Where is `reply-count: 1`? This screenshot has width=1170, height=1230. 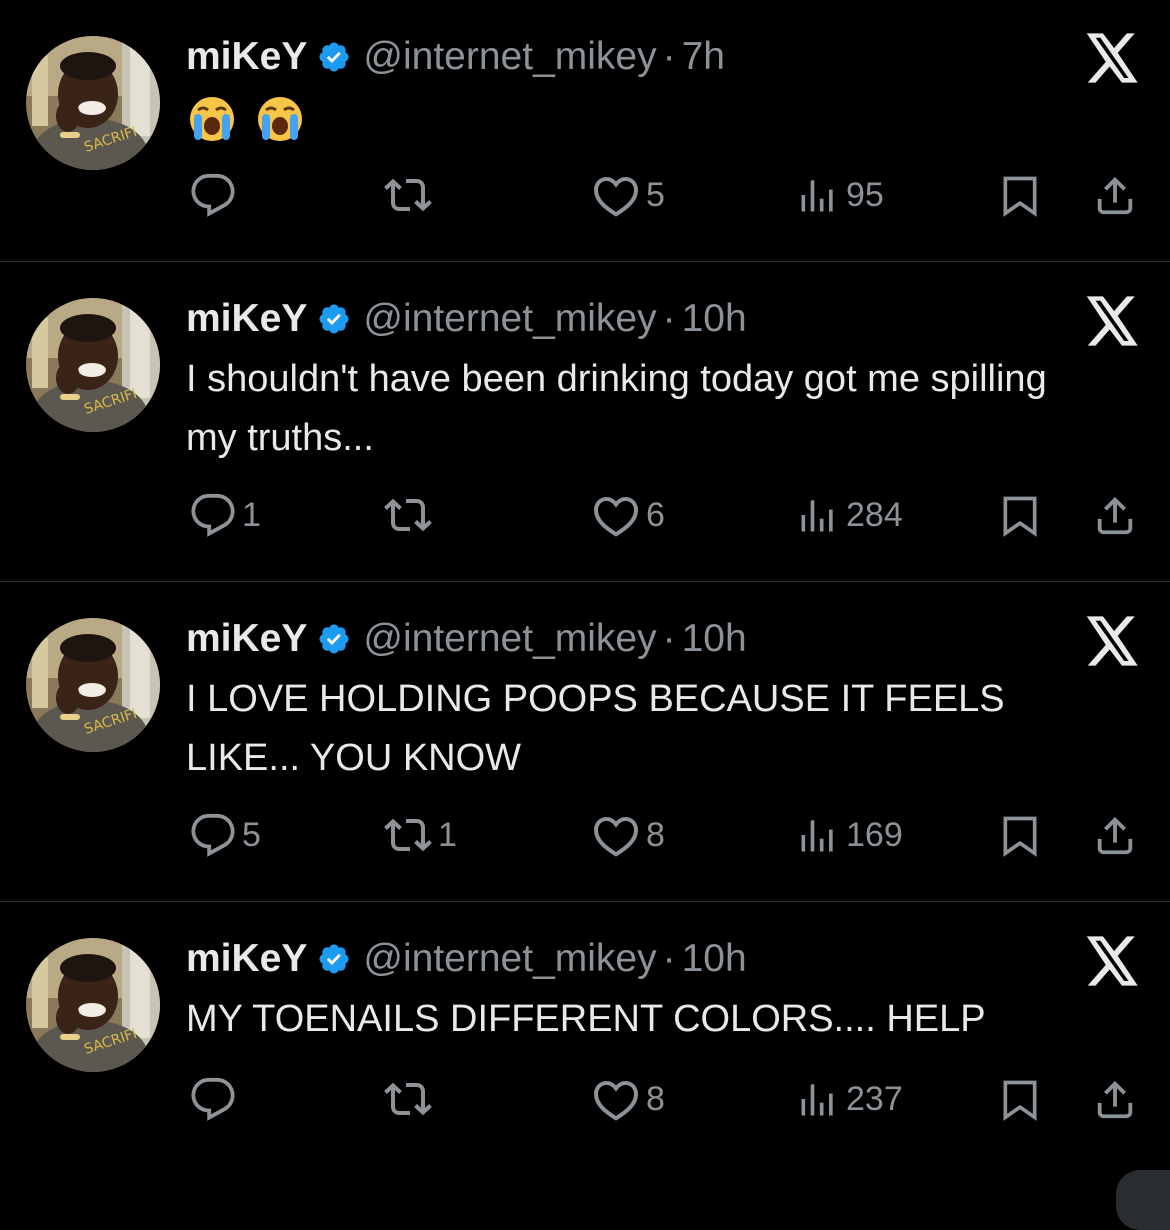 reply-count: 1 is located at coordinates (251, 514).